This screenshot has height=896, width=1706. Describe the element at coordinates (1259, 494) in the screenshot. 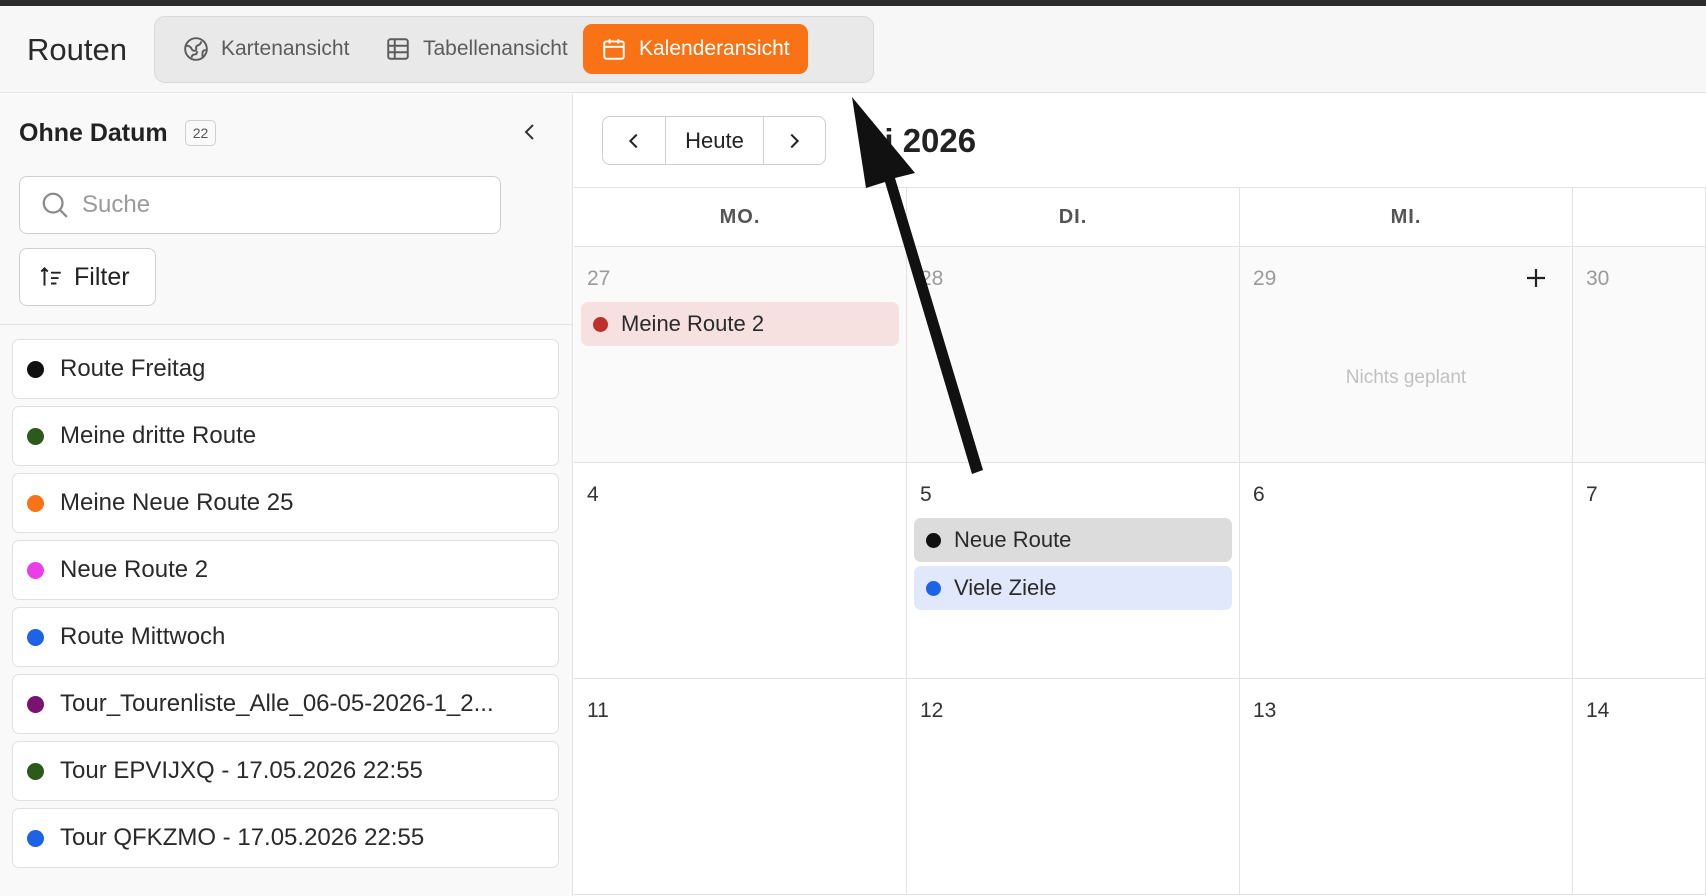

I see `day-number: 6` at that location.